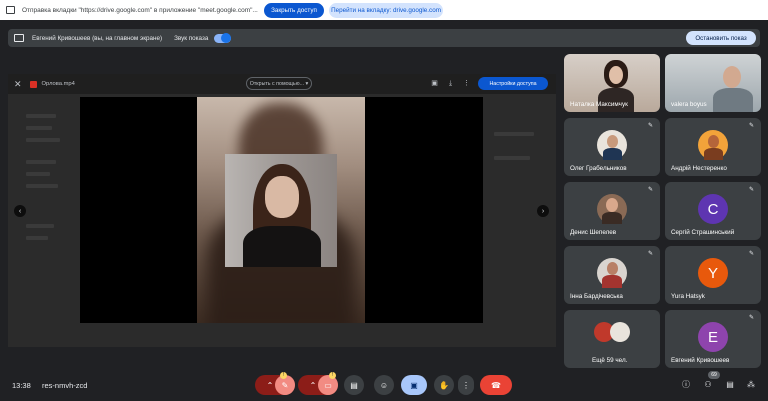 The width and height of the screenshot is (768, 401). I want to click on camera-off-icon: ▭, so click(328, 385).